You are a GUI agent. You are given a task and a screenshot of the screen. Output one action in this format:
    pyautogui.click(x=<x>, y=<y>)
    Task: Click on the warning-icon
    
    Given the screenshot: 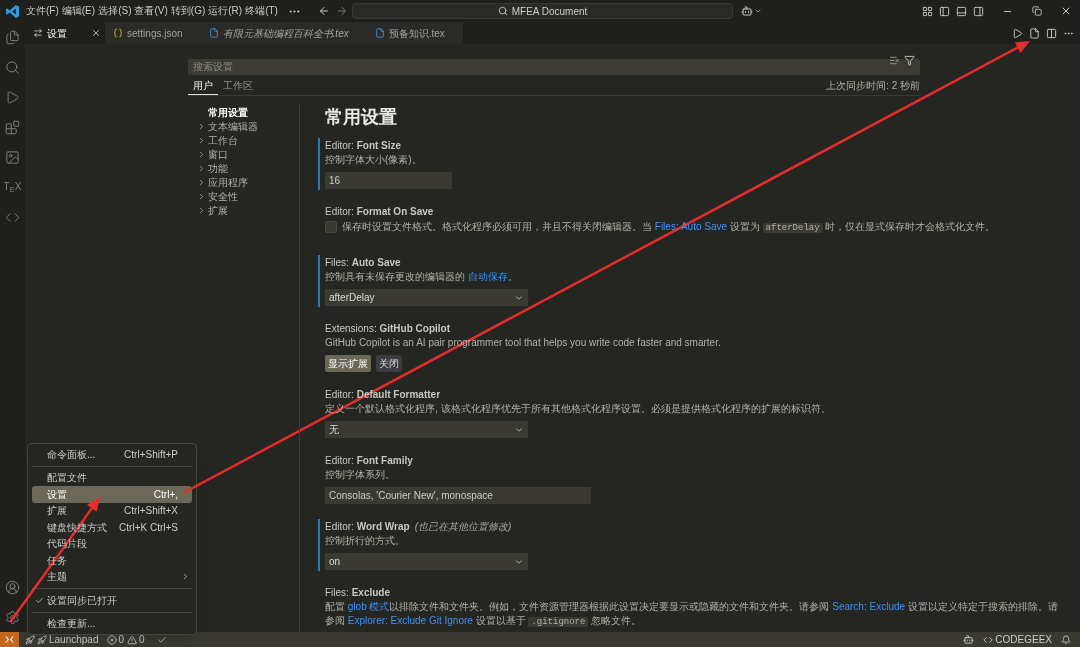 What is the action you would take?
    pyautogui.click(x=132, y=639)
    